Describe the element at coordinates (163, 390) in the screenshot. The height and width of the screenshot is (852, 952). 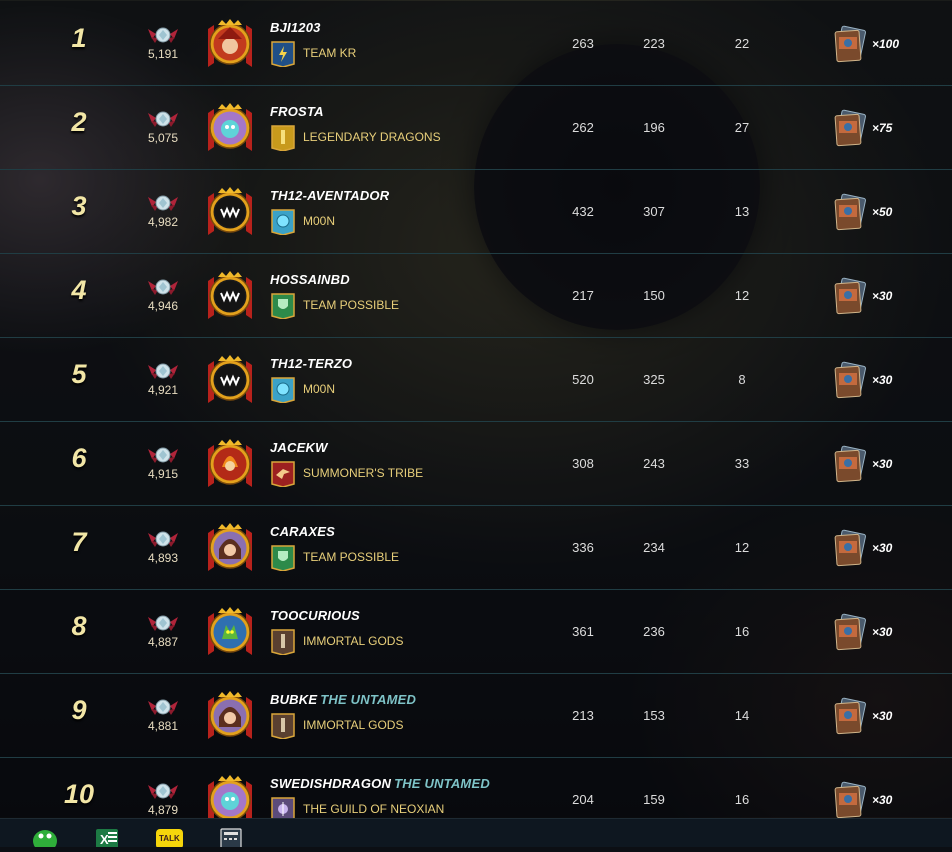
I see `rating-value: 4,921` at that location.